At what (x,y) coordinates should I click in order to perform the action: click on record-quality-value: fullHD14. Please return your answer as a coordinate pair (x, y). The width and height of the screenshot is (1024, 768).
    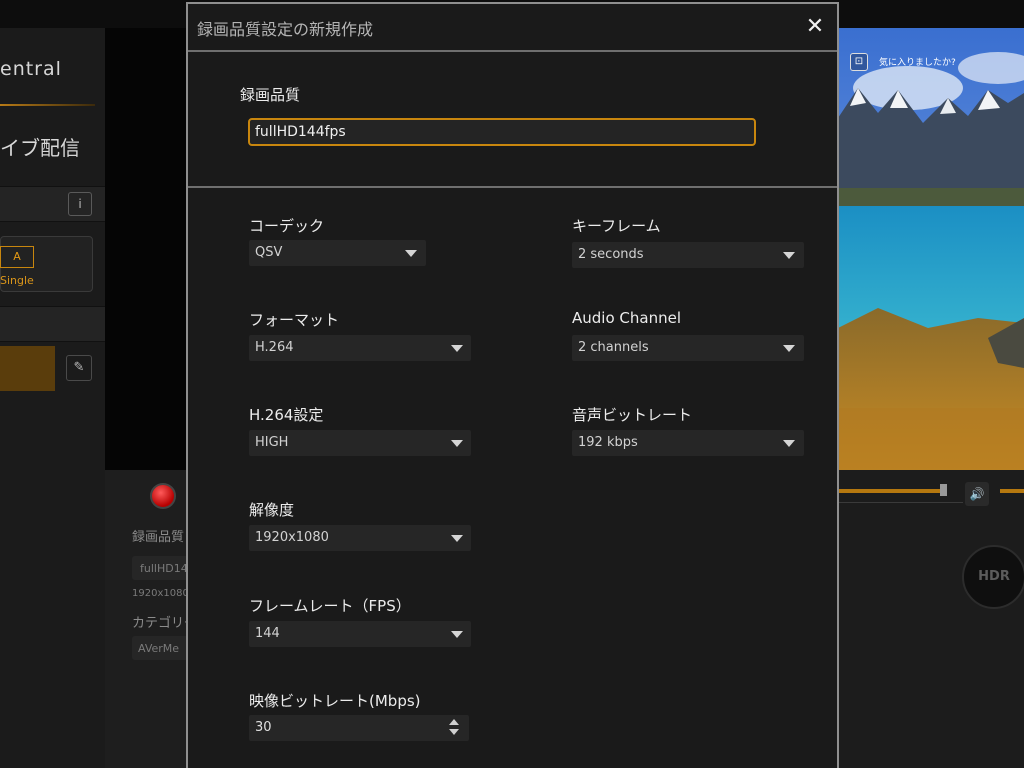
    Looking at the image, I should click on (164, 568).